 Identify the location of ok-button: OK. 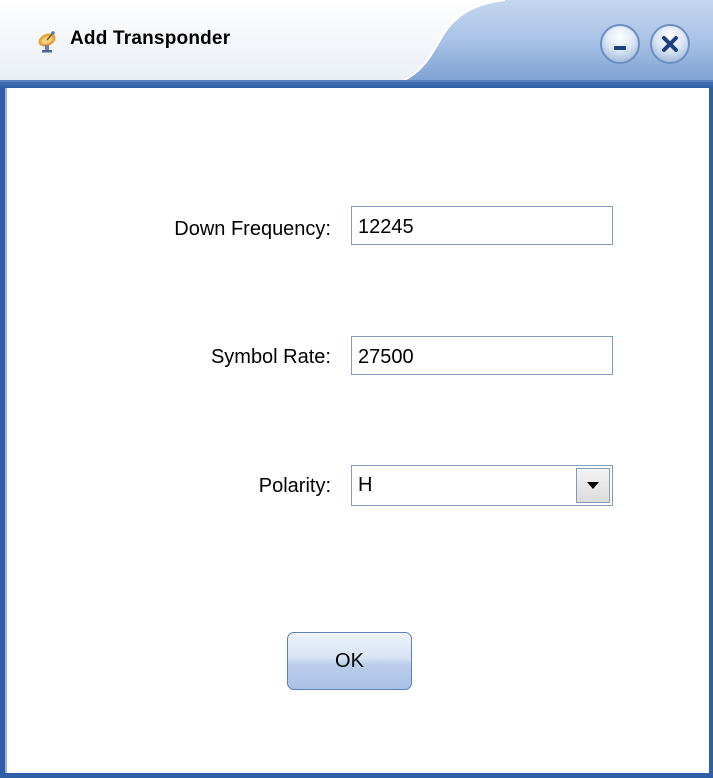
(349, 661).